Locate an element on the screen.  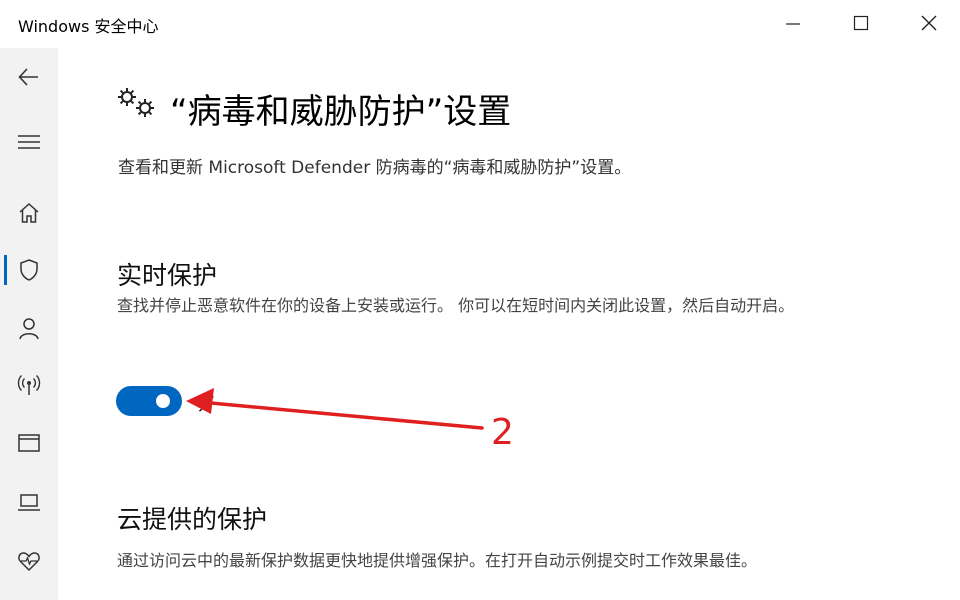
close-button is located at coordinates (929, 23).